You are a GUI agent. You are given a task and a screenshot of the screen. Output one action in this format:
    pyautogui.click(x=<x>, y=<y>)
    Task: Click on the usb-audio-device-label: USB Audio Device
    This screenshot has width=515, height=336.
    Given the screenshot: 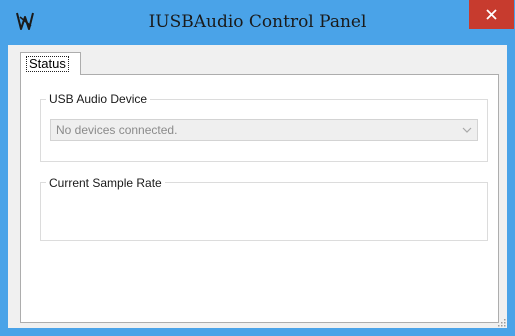 What is the action you would take?
    pyautogui.click(x=98, y=99)
    